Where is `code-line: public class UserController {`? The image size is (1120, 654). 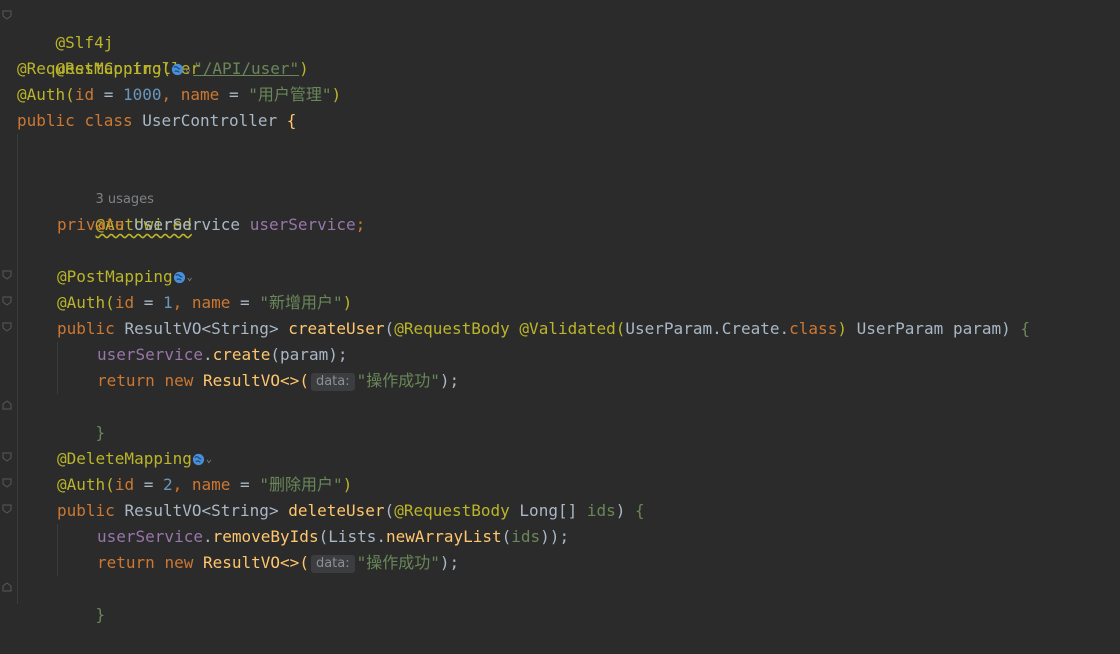 code-line: public class UserController { is located at coordinates (156, 121).